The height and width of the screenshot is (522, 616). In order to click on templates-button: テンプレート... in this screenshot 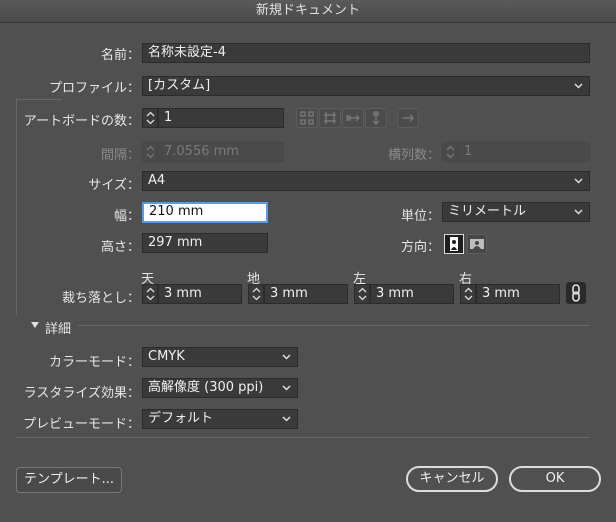, I will do `click(69, 480)`.